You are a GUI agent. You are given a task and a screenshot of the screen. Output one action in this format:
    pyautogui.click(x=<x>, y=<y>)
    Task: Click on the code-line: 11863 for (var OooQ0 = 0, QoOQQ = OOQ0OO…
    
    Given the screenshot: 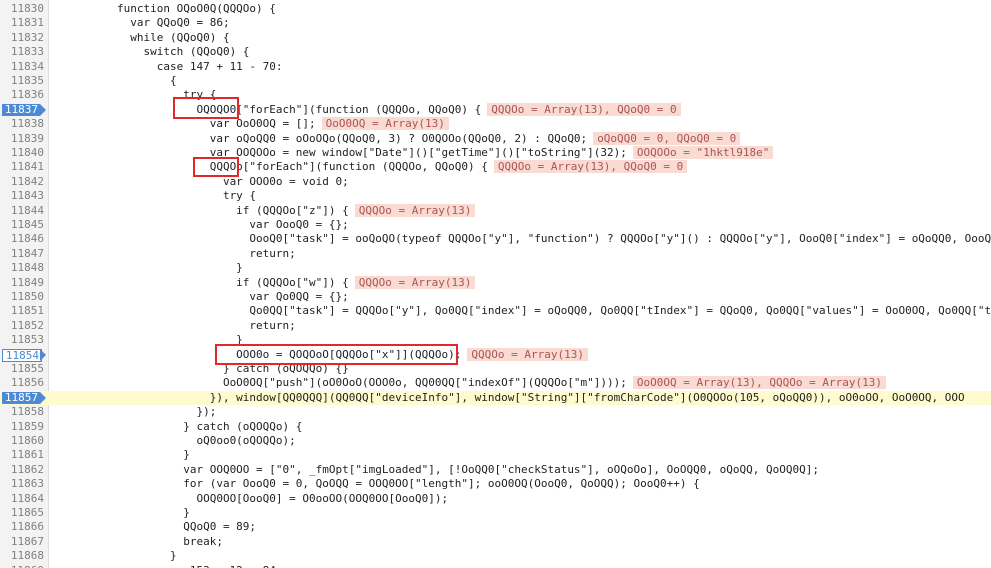 What is the action you would take?
    pyautogui.click(x=495, y=484)
    